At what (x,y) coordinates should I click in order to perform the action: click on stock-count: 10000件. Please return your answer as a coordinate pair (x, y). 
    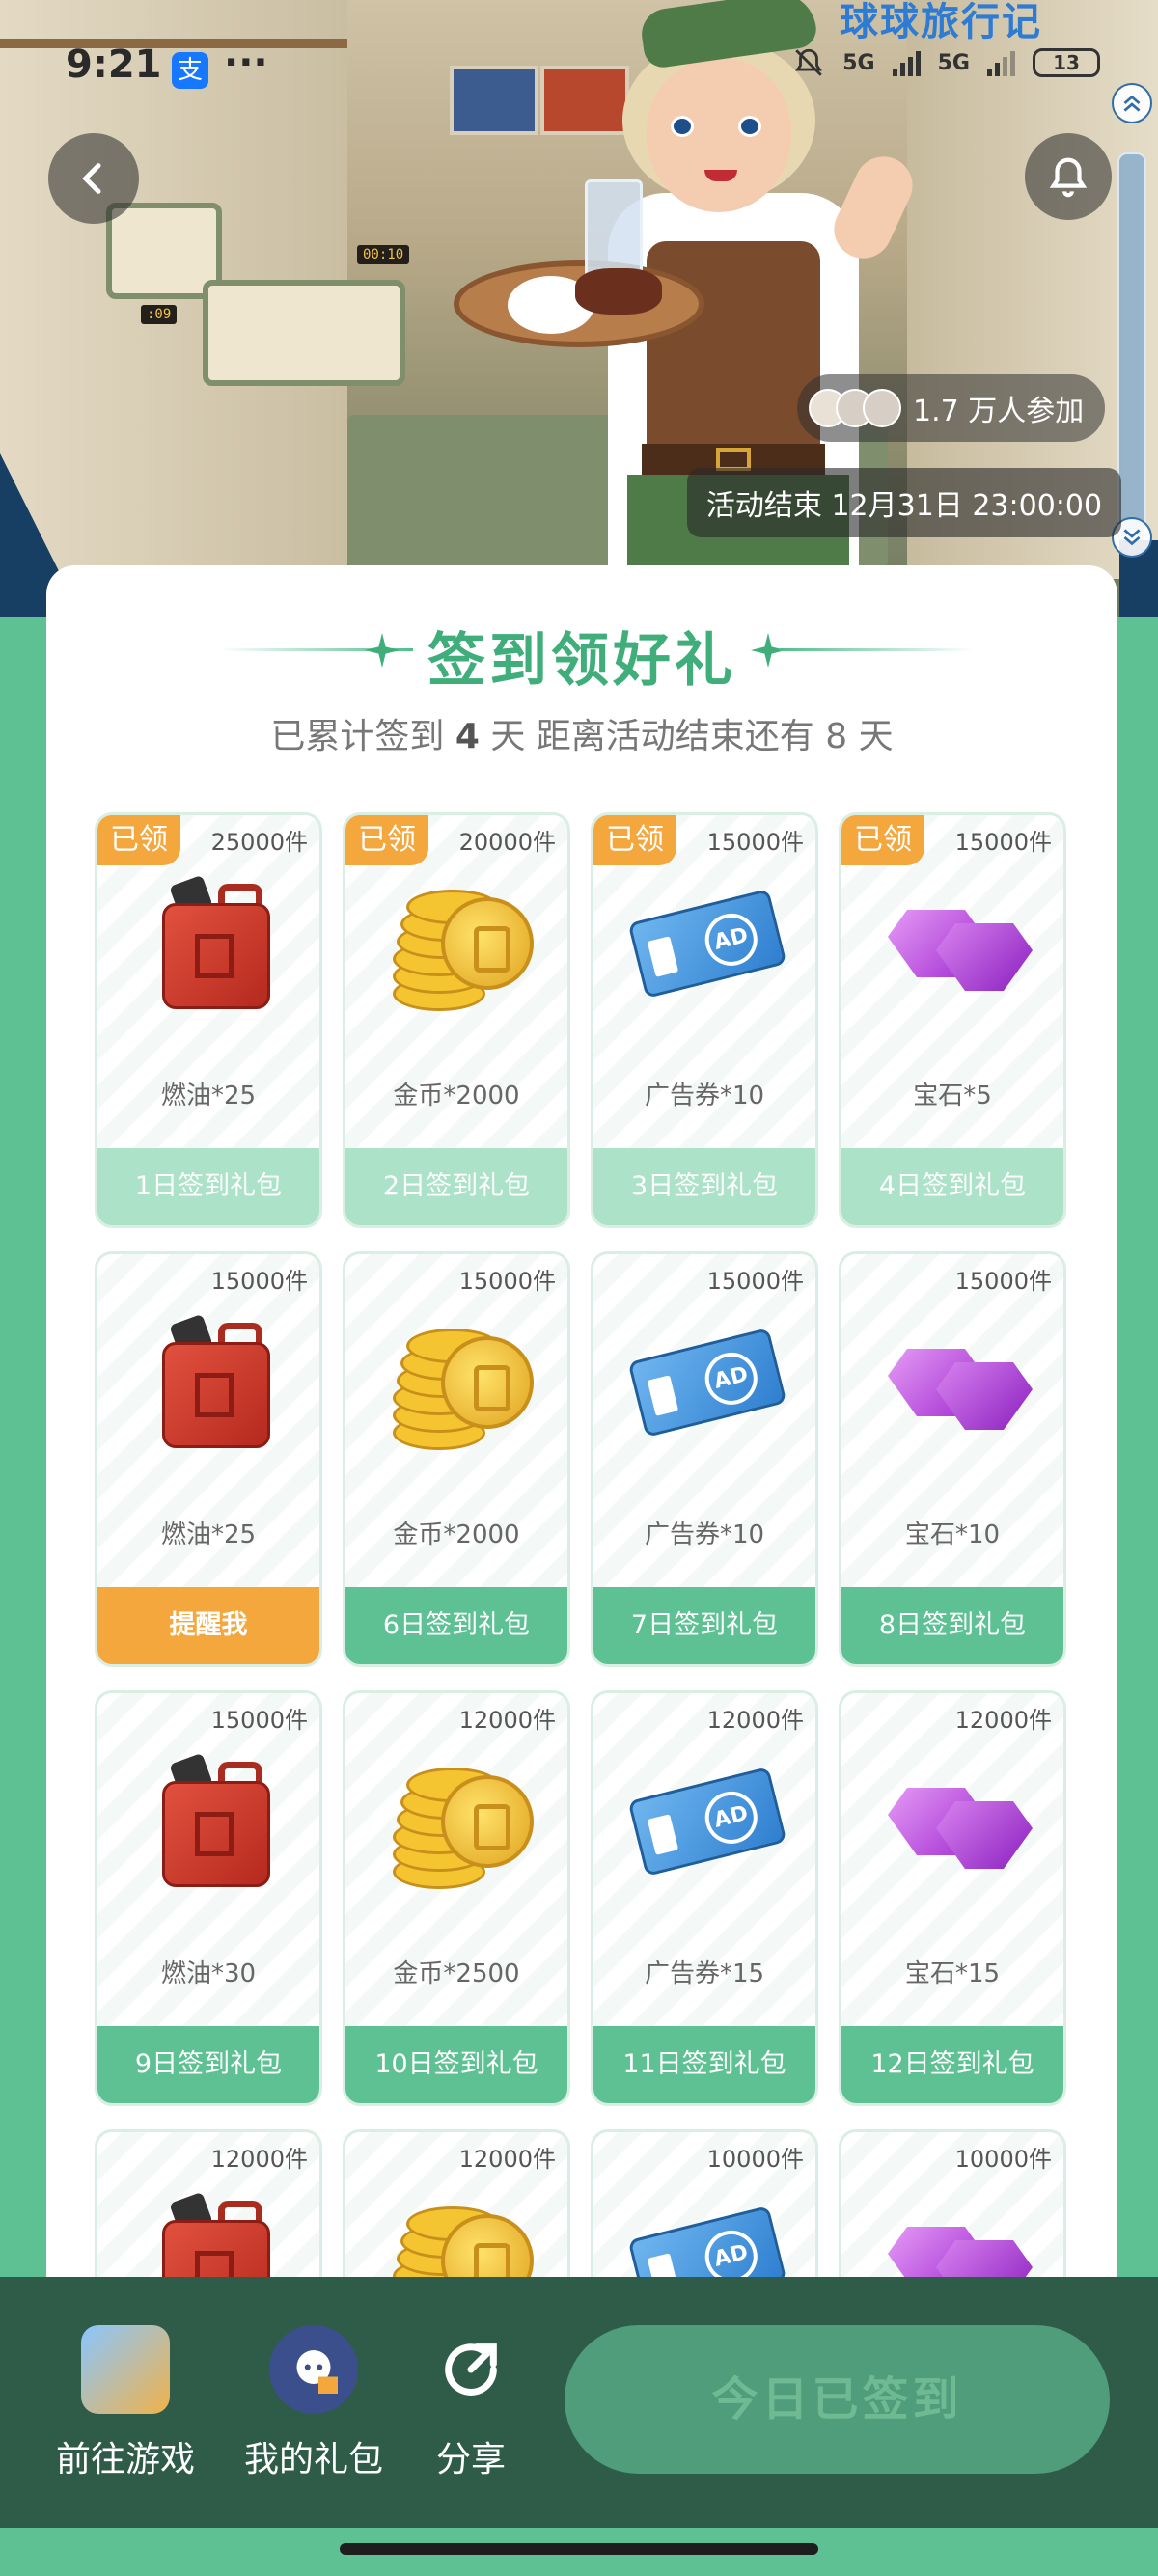
    Looking at the image, I should click on (755, 2160).